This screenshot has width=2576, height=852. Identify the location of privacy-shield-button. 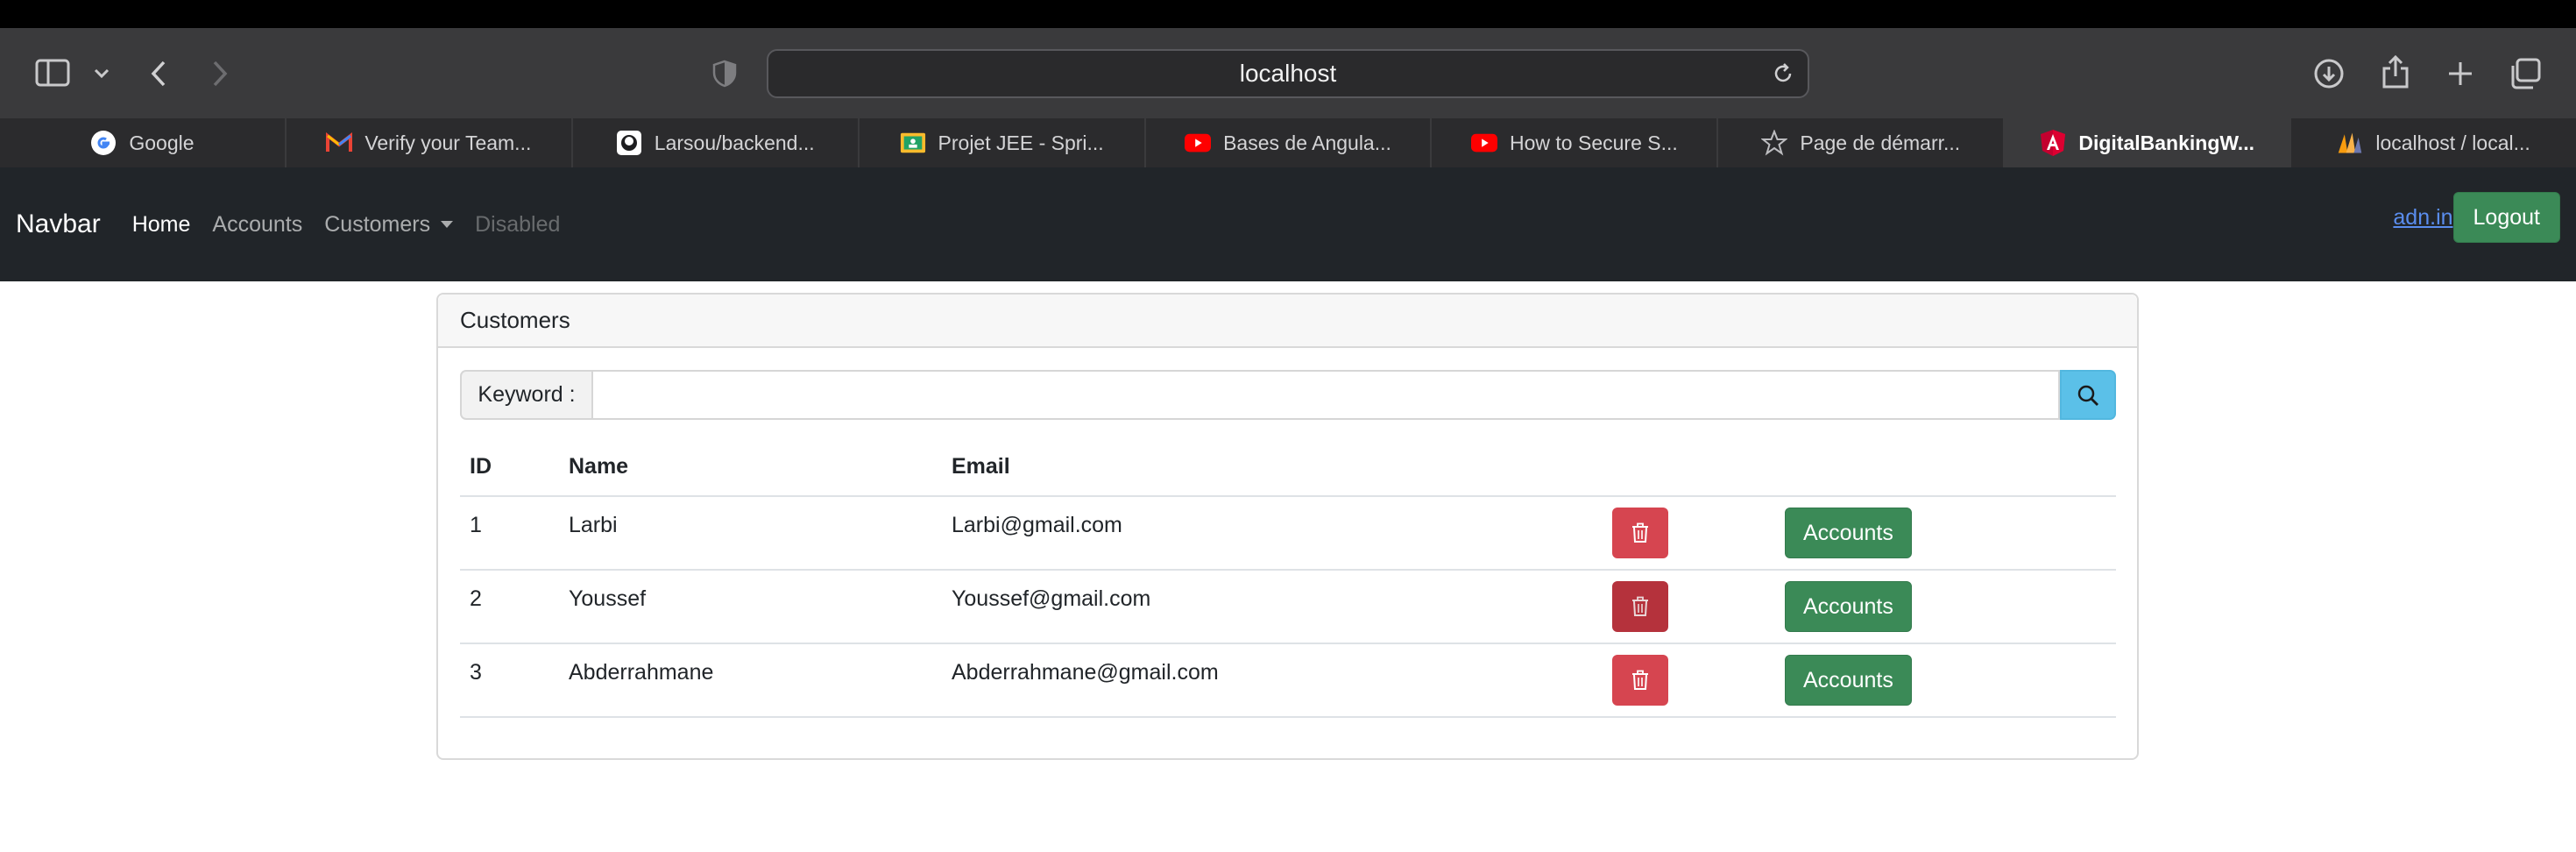
(725, 73).